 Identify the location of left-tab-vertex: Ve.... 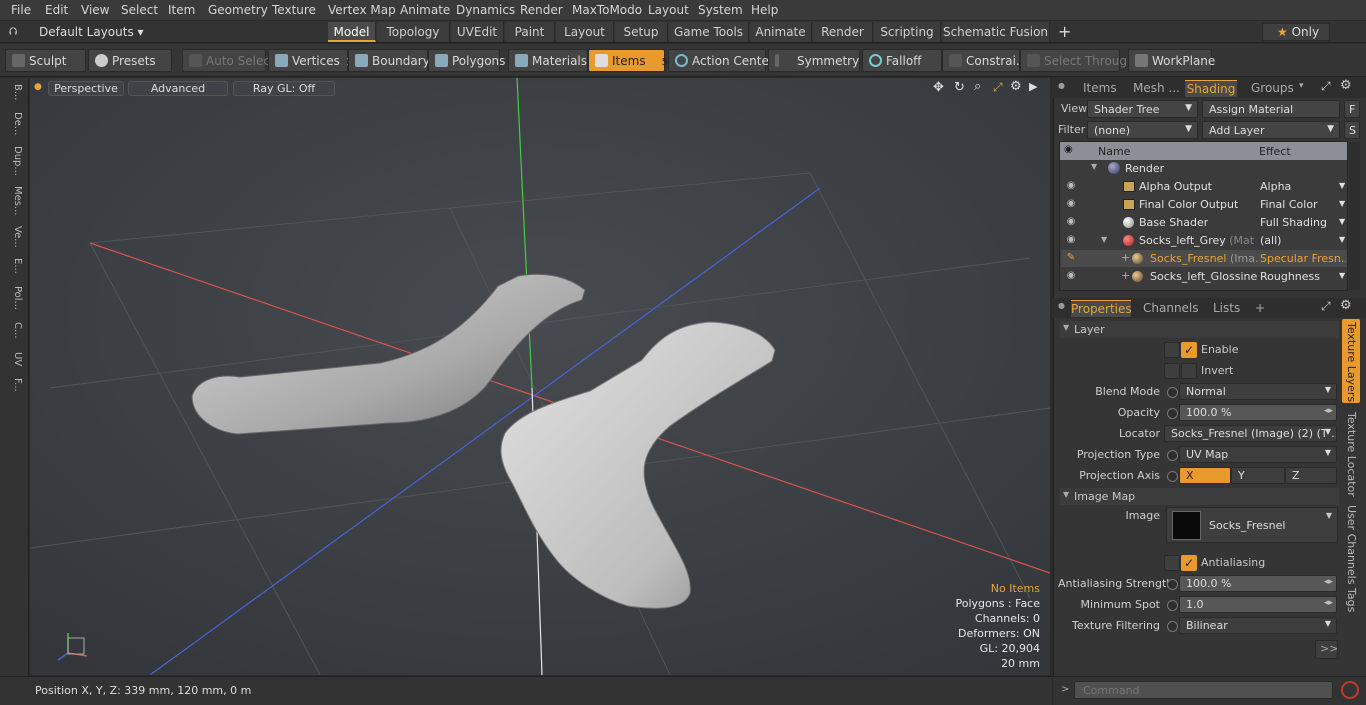
(14, 237).